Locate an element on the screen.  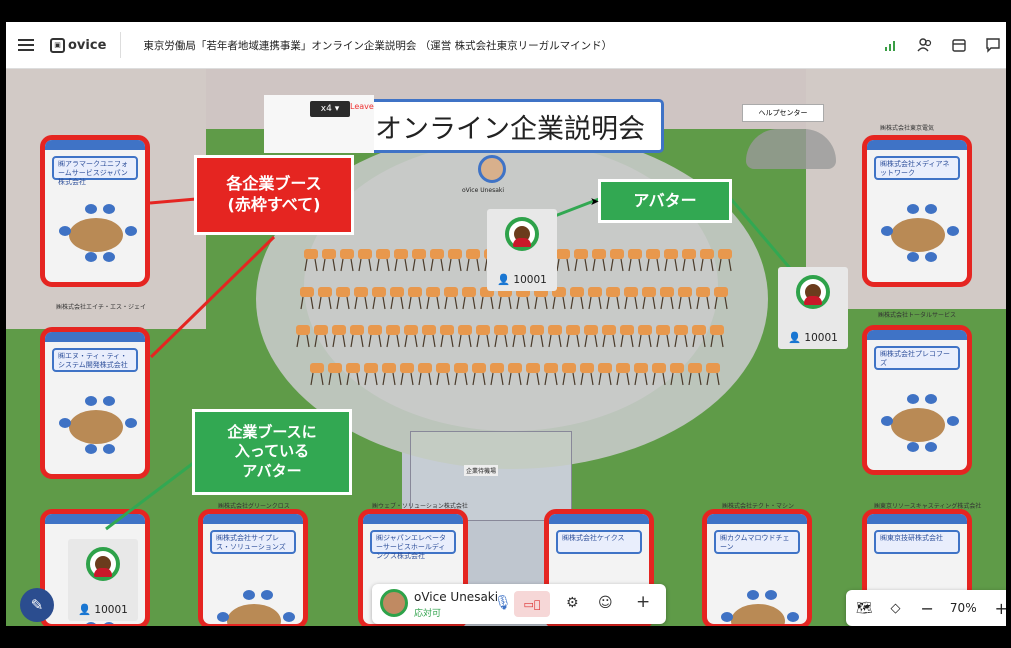
zoom-level: 70% is located at coordinates (963, 608).